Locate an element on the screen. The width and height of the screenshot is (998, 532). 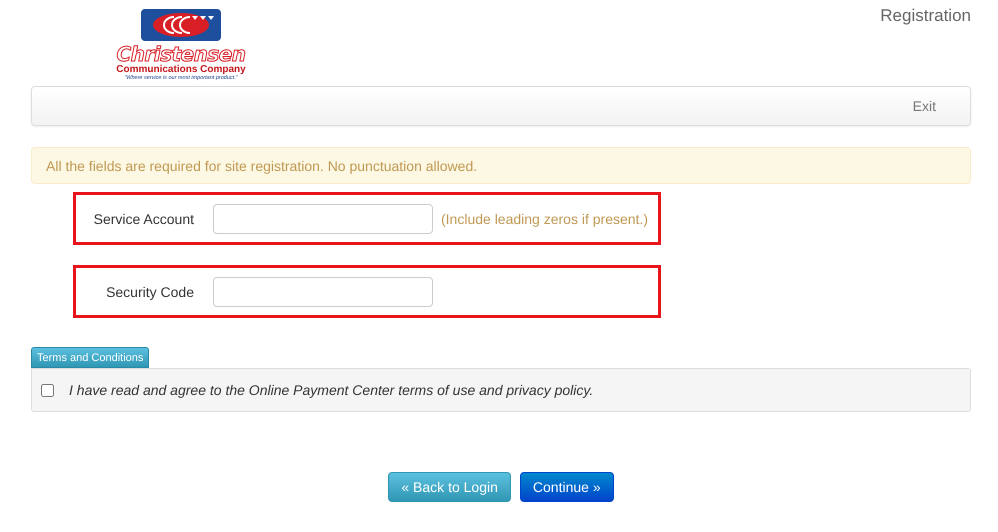
logo-subtitle: Communications Company is located at coordinates (181, 69).